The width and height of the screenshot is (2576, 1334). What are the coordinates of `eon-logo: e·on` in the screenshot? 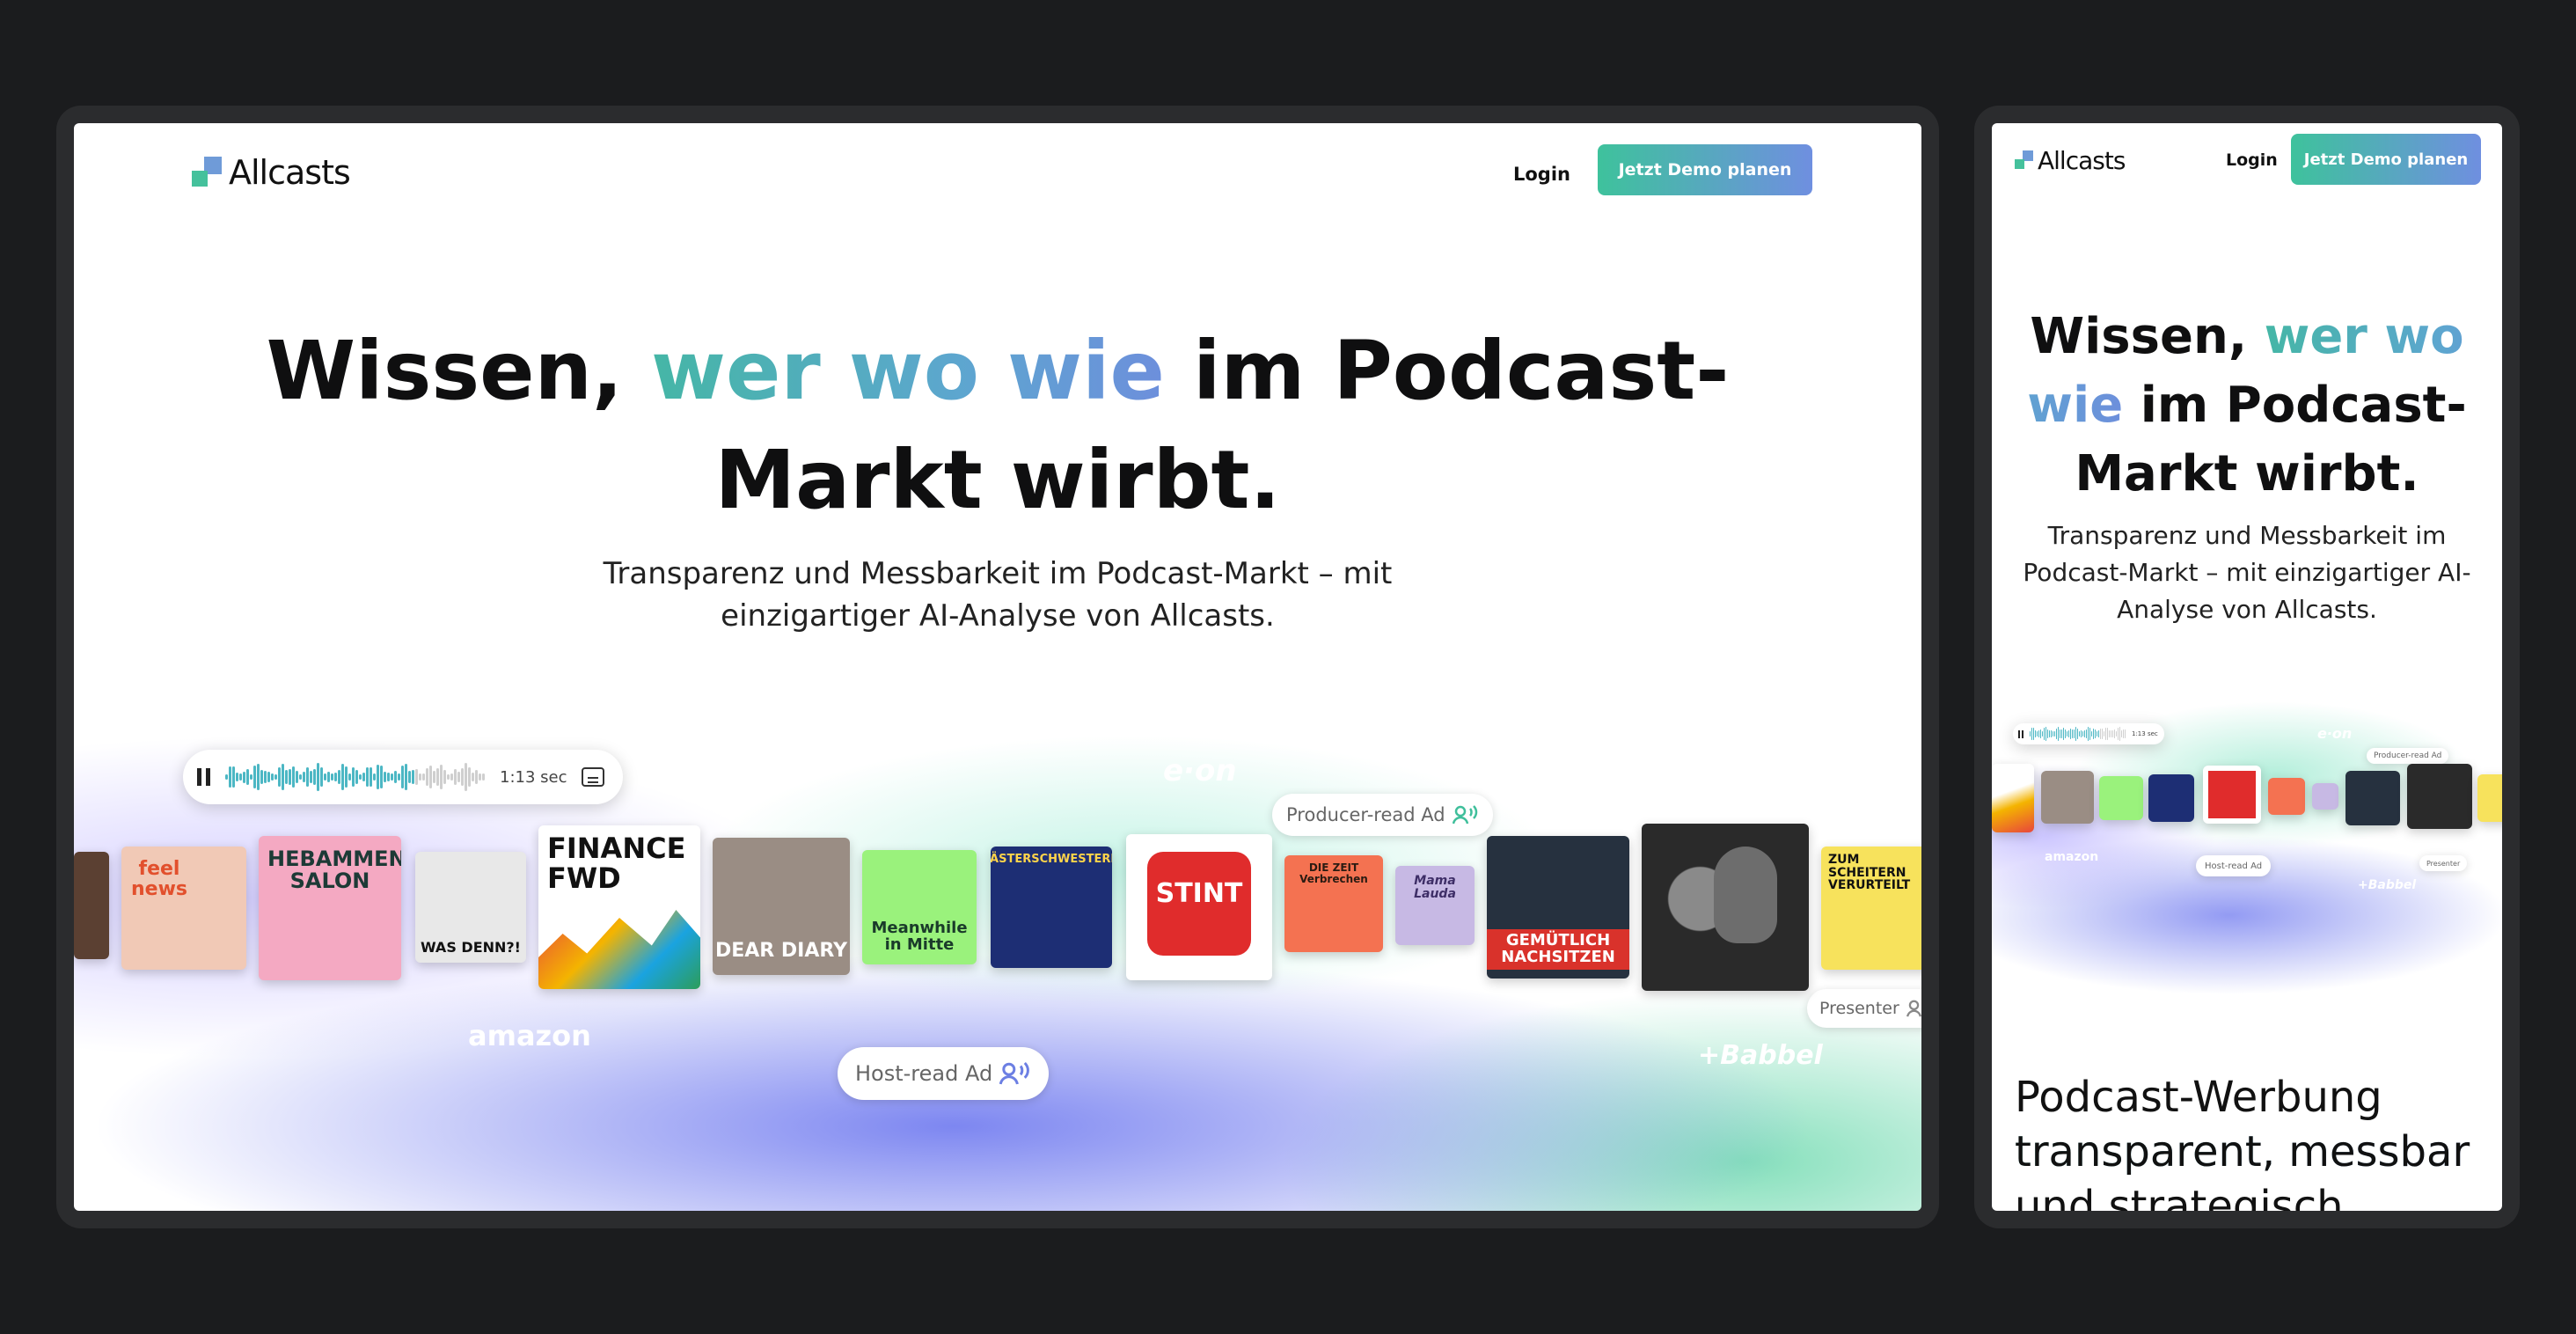 It's located at (2335, 733).